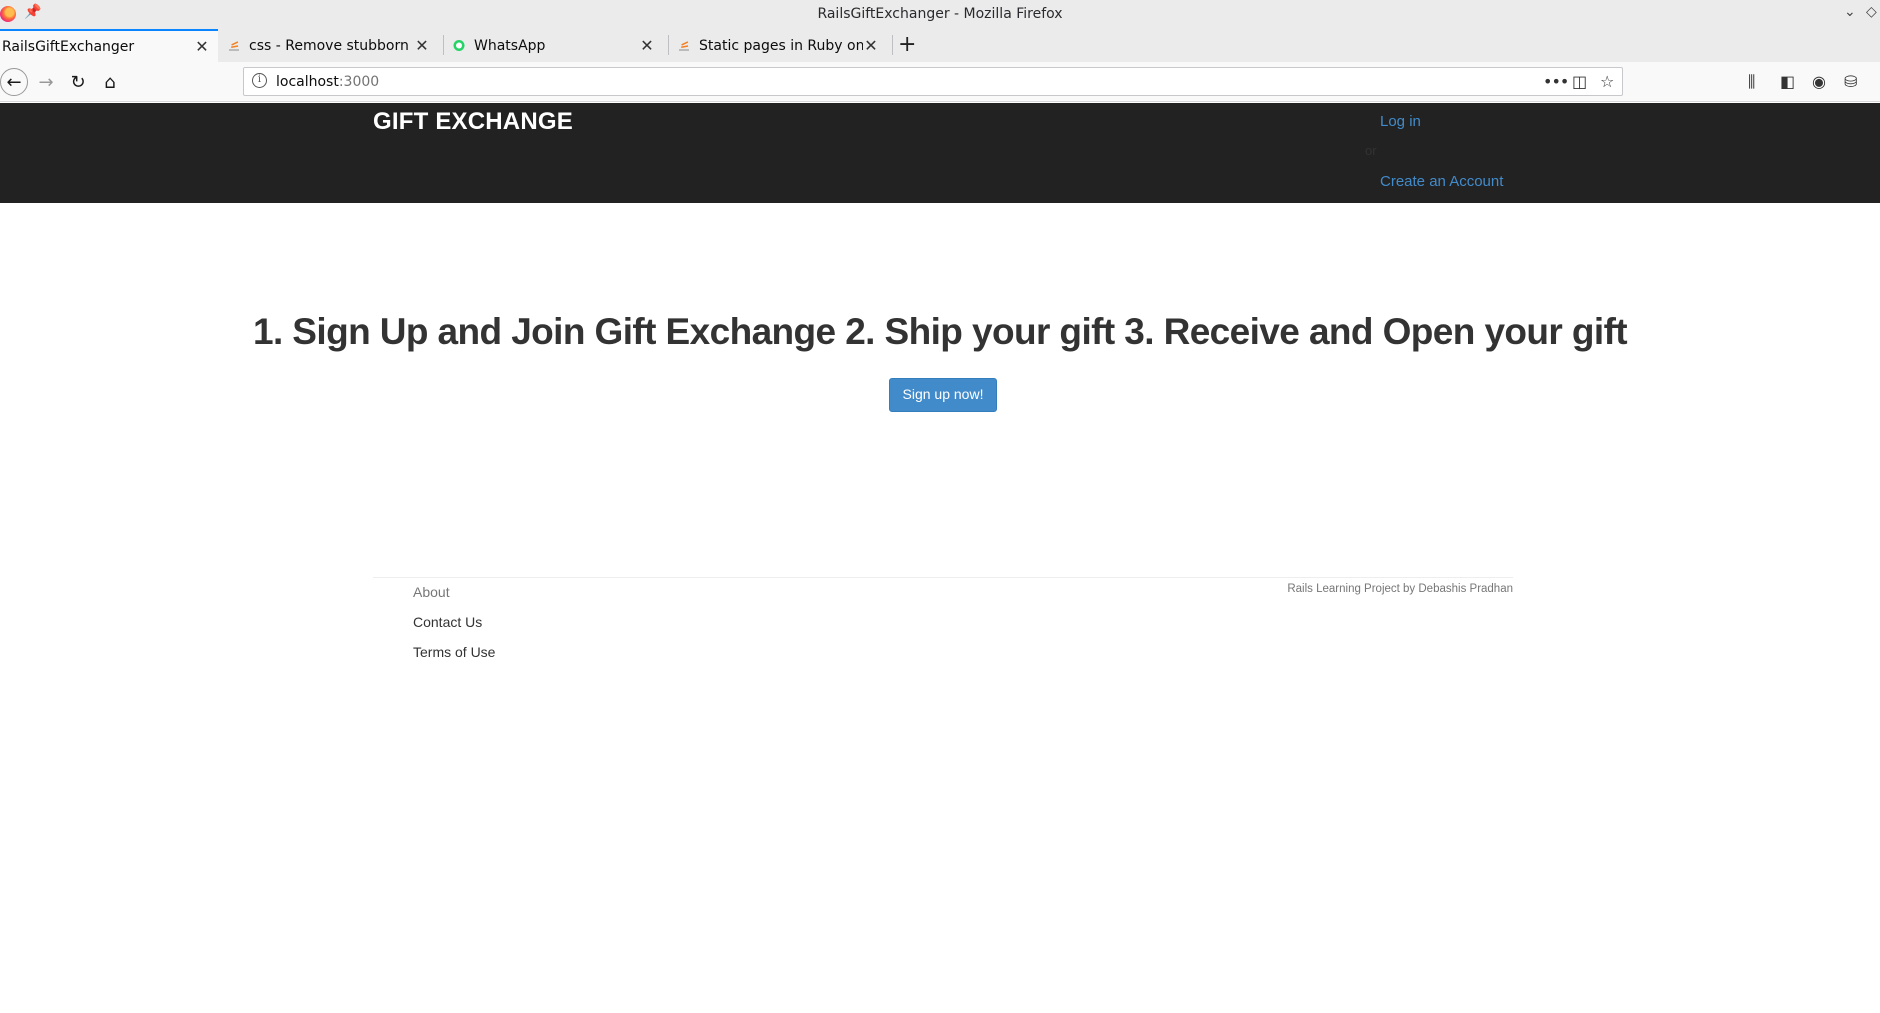 This screenshot has height=1013, width=1880. What do you see at coordinates (454, 652) in the screenshot?
I see `footer-link-terms: Terms of Use` at bounding box center [454, 652].